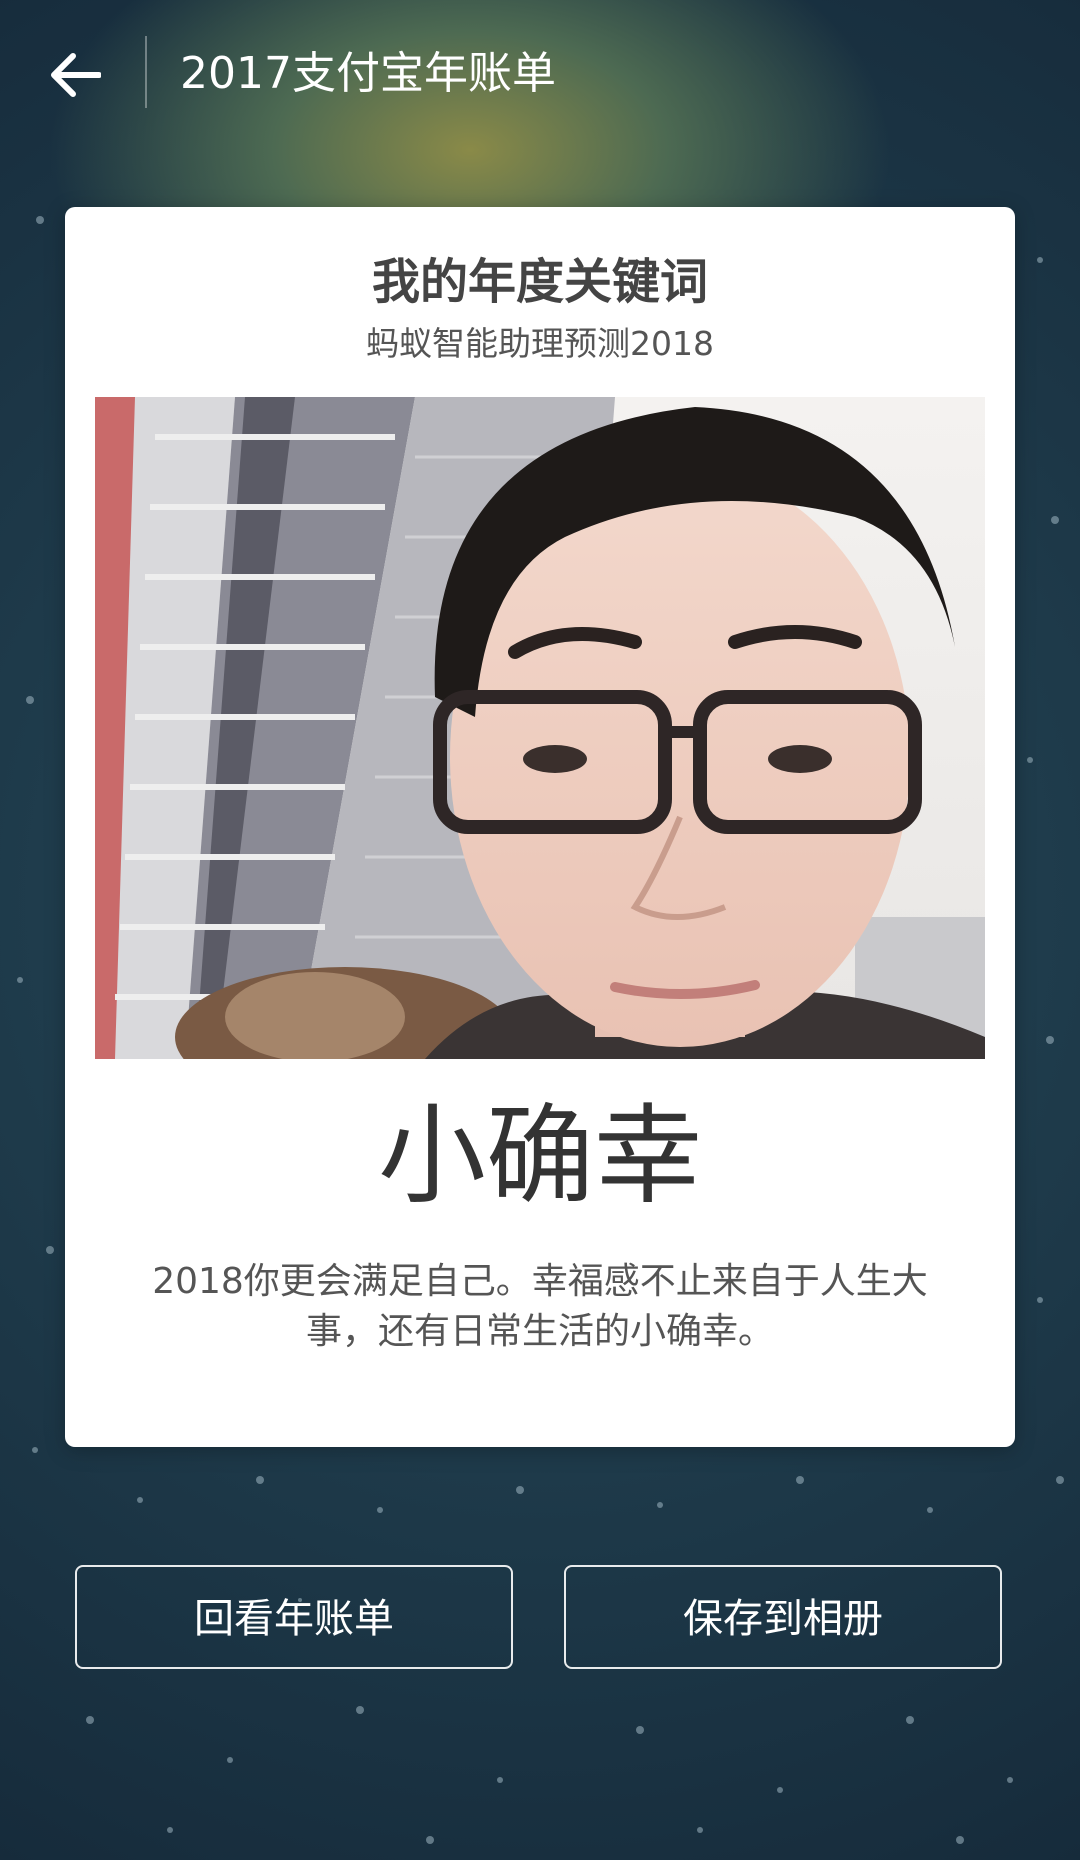  Describe the element at coordinates (783, 1617) in the screenshot. I see `save-to-album-button: 保存到相册` at that location.